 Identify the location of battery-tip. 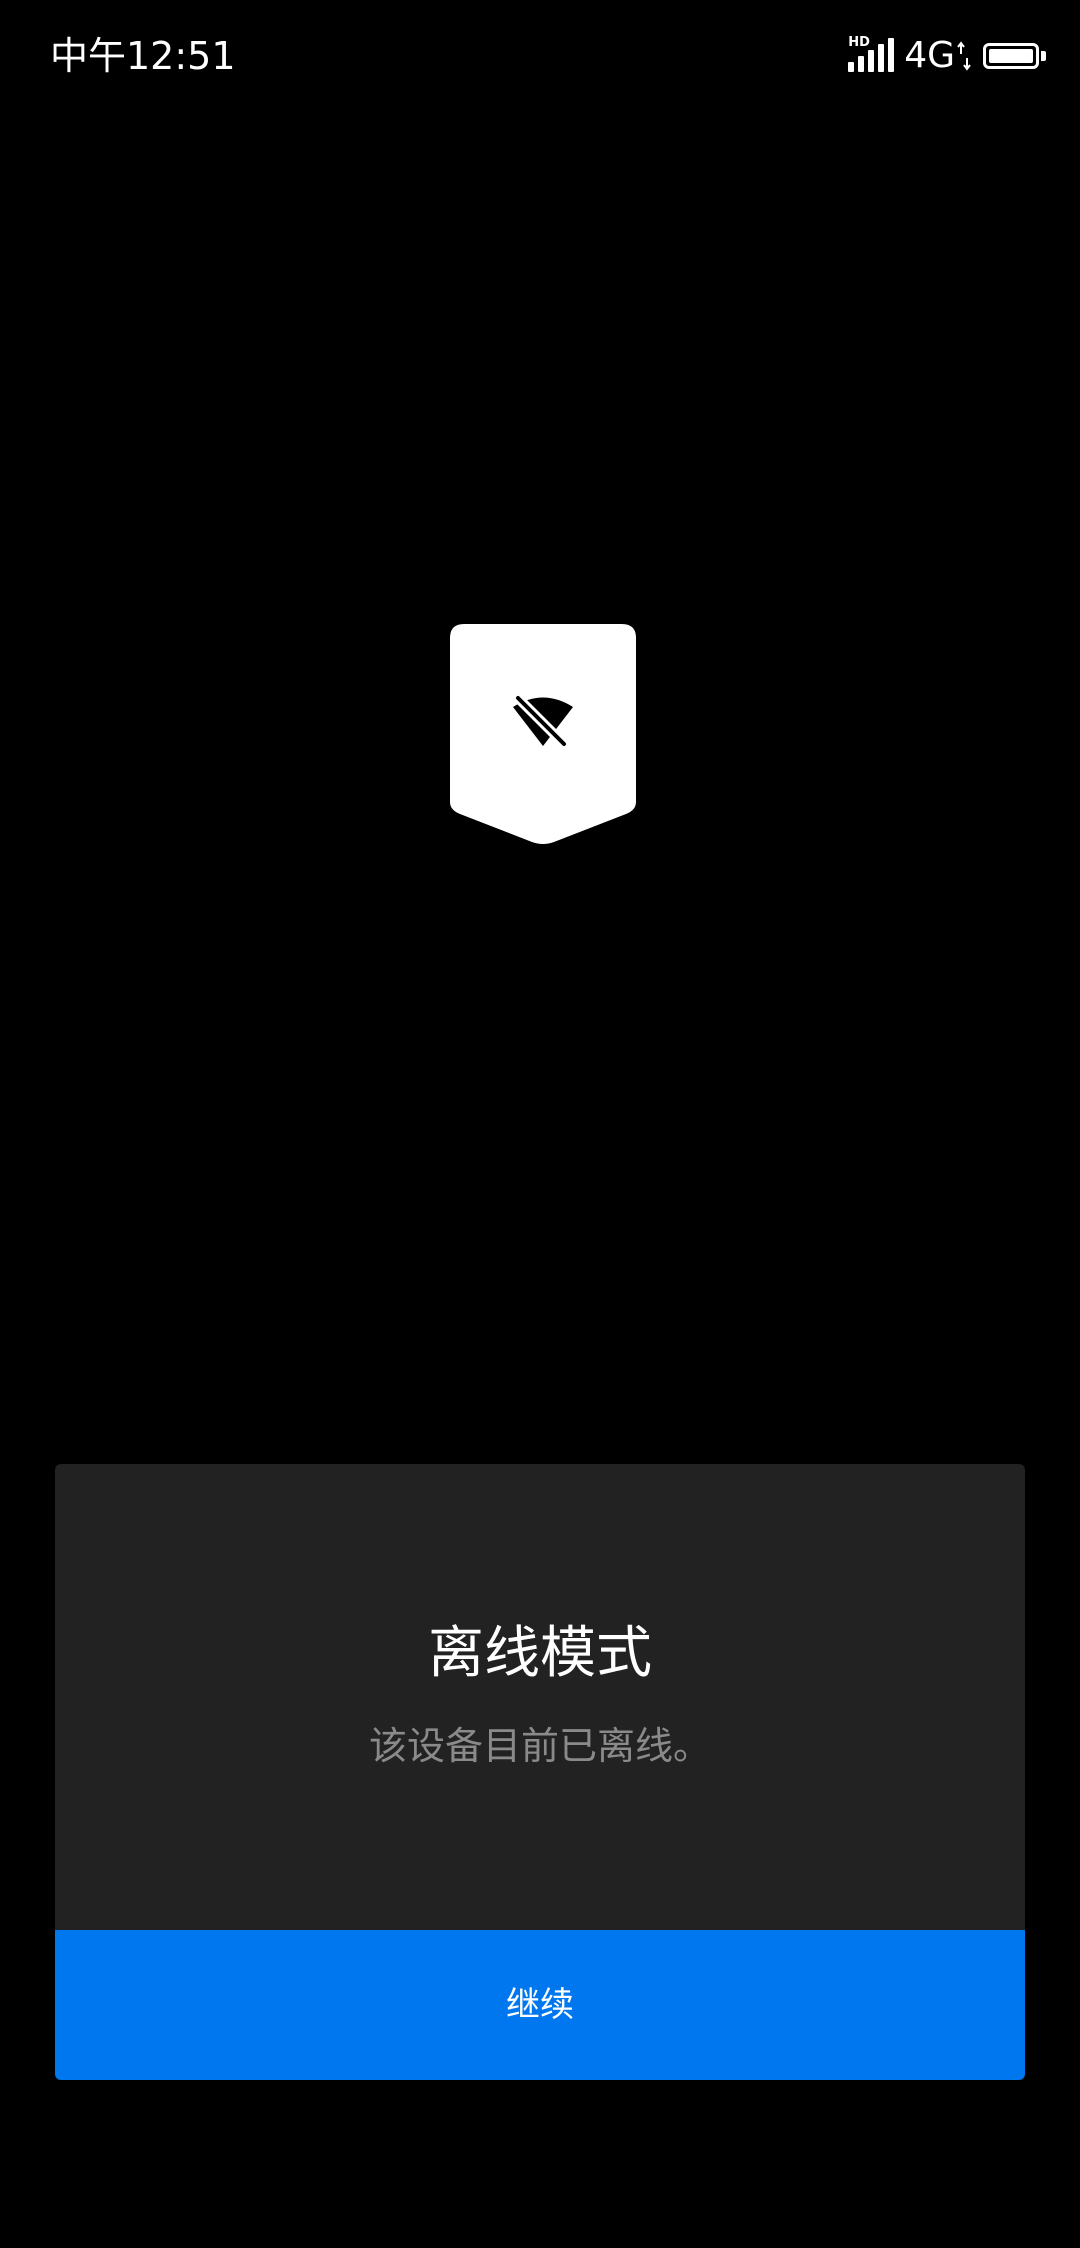
(1043, 56).